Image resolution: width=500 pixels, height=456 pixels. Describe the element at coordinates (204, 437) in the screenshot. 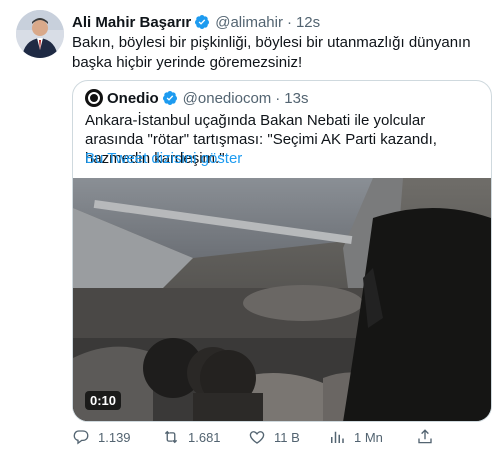

I see `retweet-count: 1.681` at that location.